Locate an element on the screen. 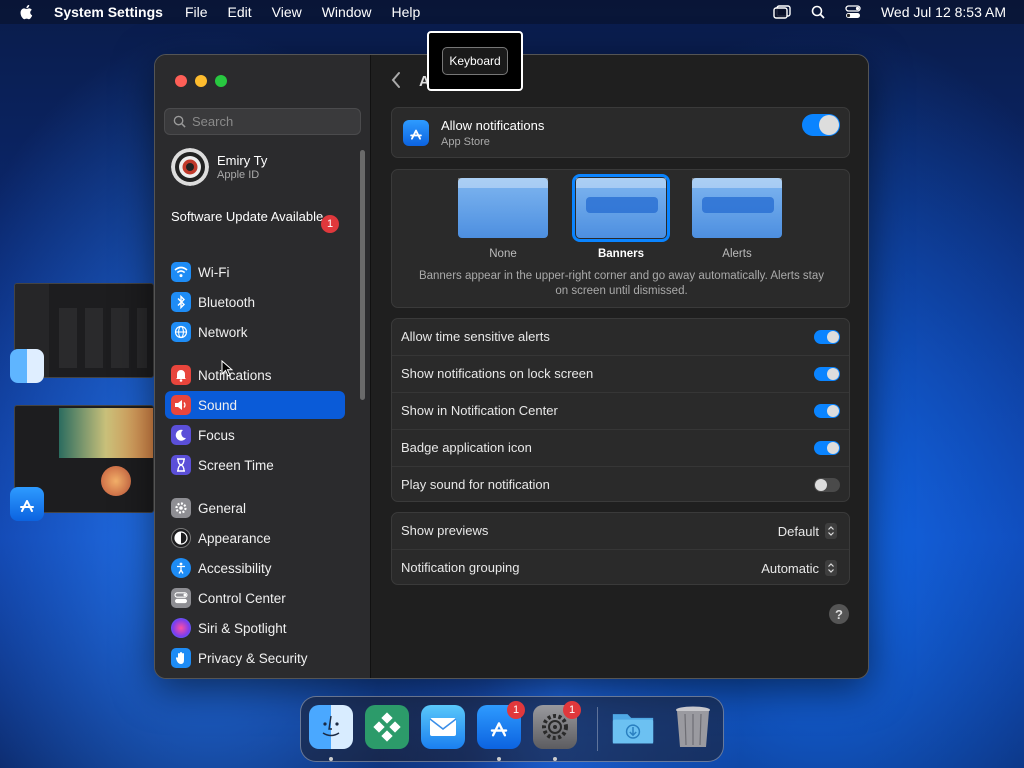  option-label: Notification grouping is located at coordinates (460, 567).